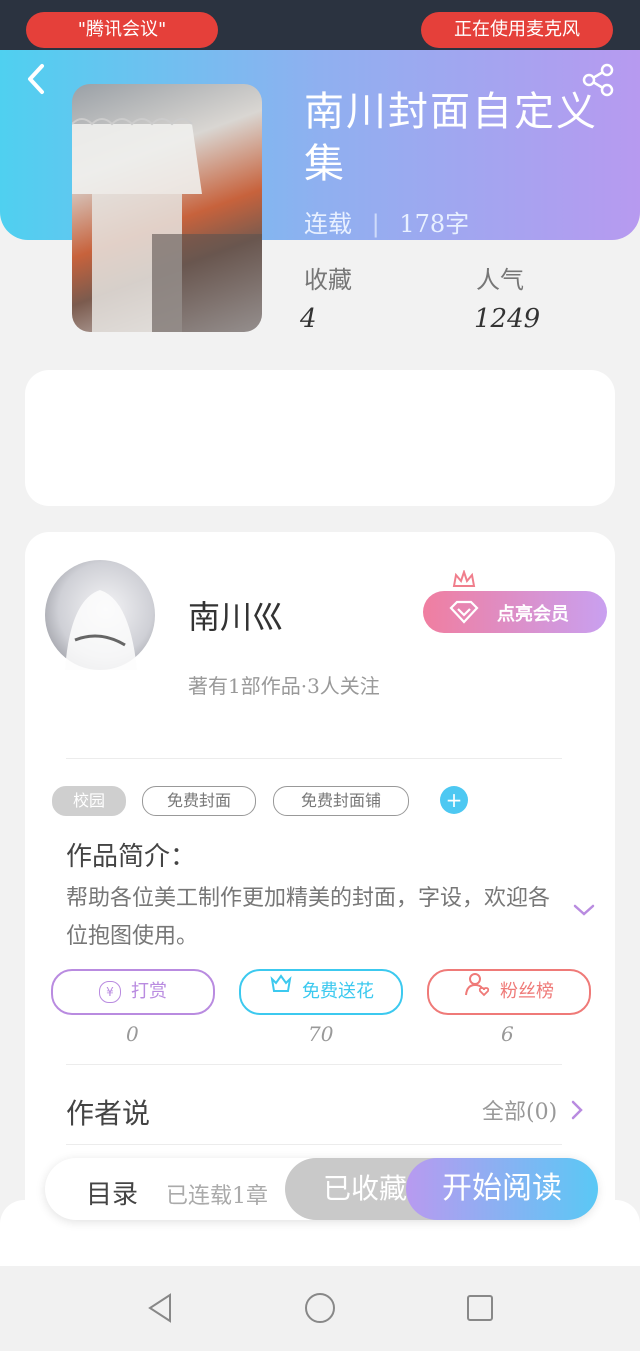 The width and height of the screenshot is (640, 1351). Describe the element at coordinates (100, 615) in the screenshot. I see `author-avatar` at that location.